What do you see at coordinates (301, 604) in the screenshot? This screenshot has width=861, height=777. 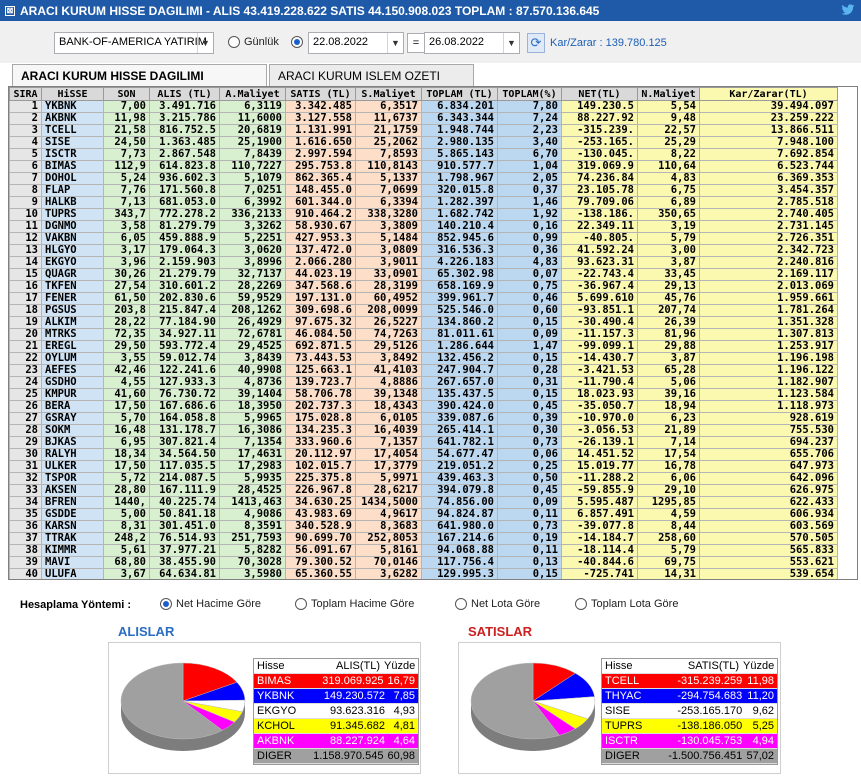 I see `radio-toplam-hacim-dot` at bounding box center [301, 604].